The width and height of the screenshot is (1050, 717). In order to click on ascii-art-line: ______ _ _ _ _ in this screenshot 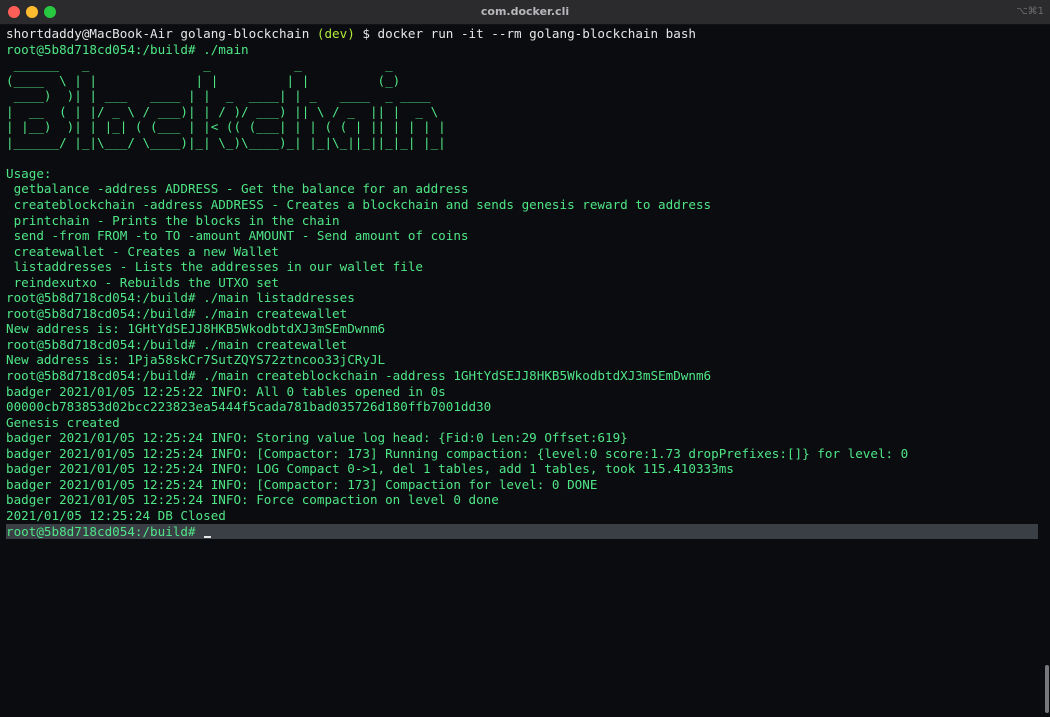, I will do `click(199, 65)`.